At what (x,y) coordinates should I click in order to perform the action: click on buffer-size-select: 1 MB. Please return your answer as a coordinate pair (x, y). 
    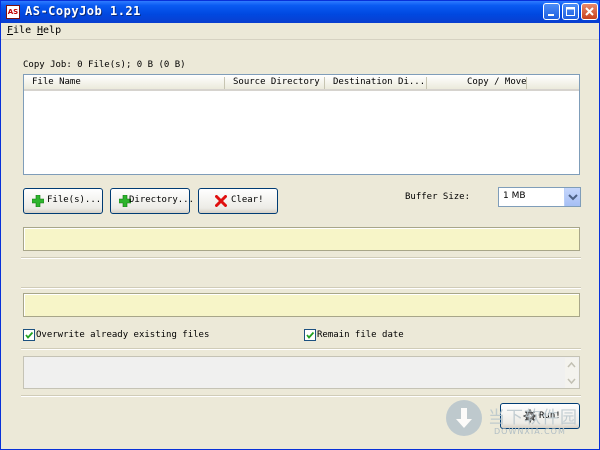
    Looking at the image, I should click on (539, 197).